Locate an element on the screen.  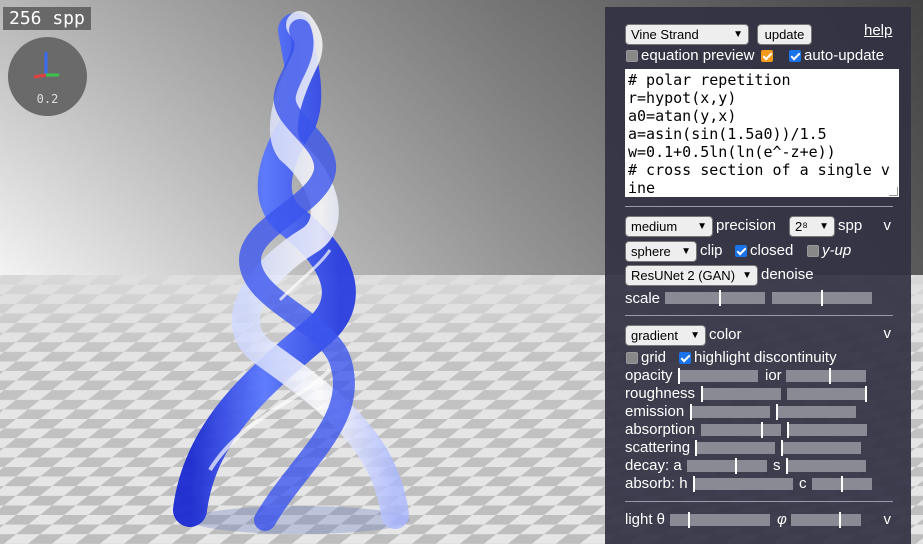
clip-select-value: sphere is located at coordinates (651, 251).